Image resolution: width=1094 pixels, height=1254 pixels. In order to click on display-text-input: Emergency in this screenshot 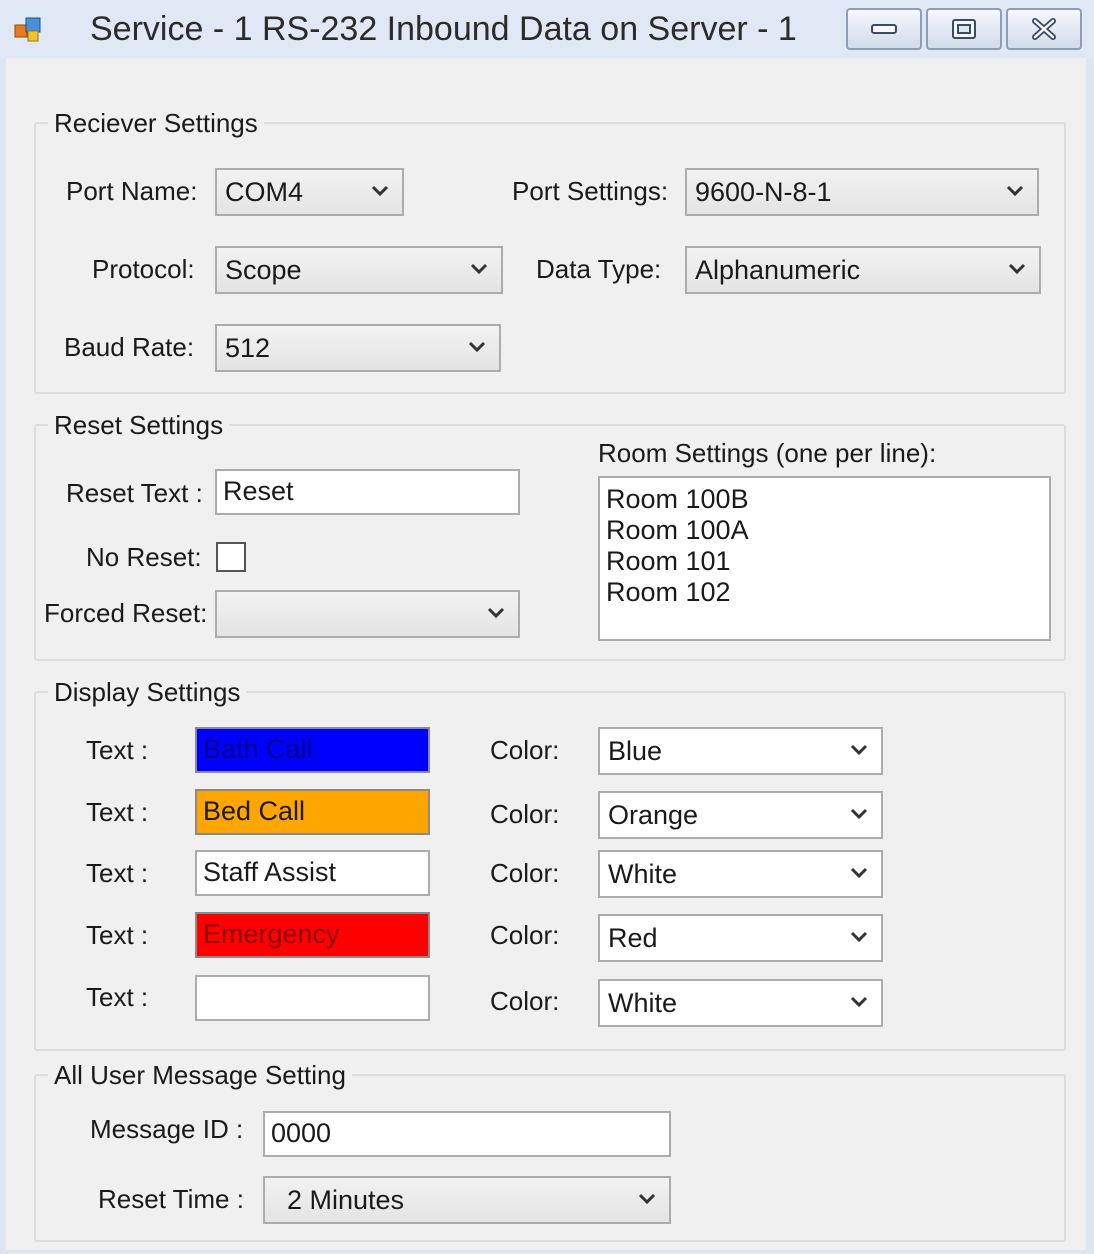, I will do `click(312, 935)`.